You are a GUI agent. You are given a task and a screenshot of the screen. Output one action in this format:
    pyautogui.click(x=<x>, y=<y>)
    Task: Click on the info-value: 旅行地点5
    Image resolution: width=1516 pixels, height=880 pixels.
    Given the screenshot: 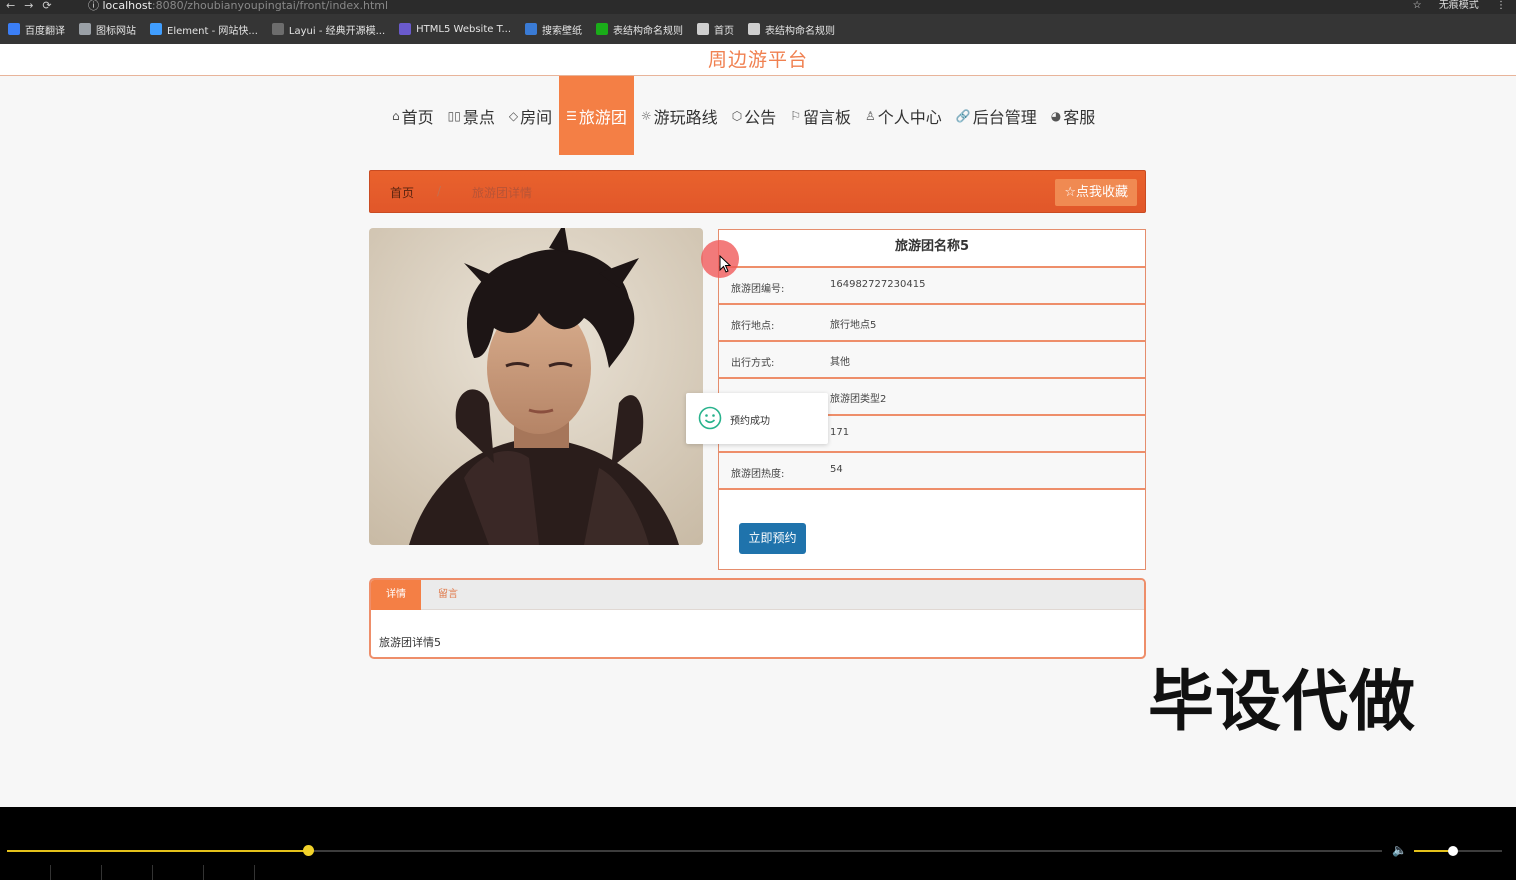 What is the action you would take?
    pyautogui.click(x=853, y=325)
    